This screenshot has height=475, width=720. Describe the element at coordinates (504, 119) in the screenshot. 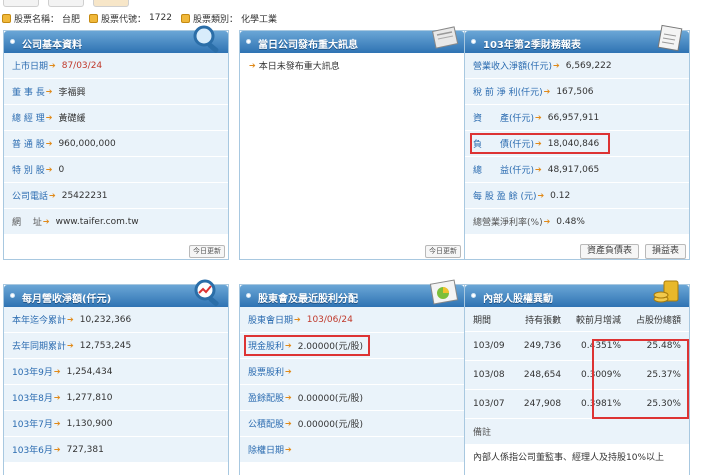

I see `row-label: 資 產(仟元)` at that location.